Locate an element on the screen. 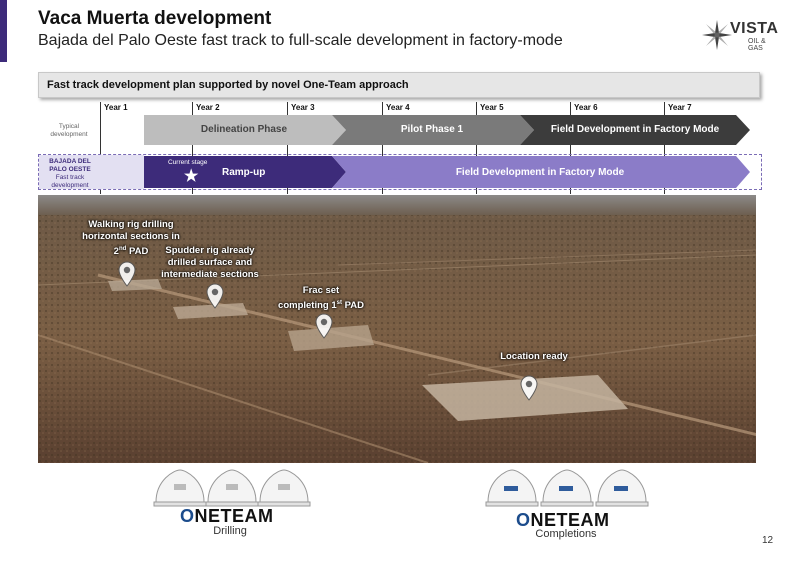 This screenshot has width=800, height=563. page-number: 12 is located at coordinates (768, 540).